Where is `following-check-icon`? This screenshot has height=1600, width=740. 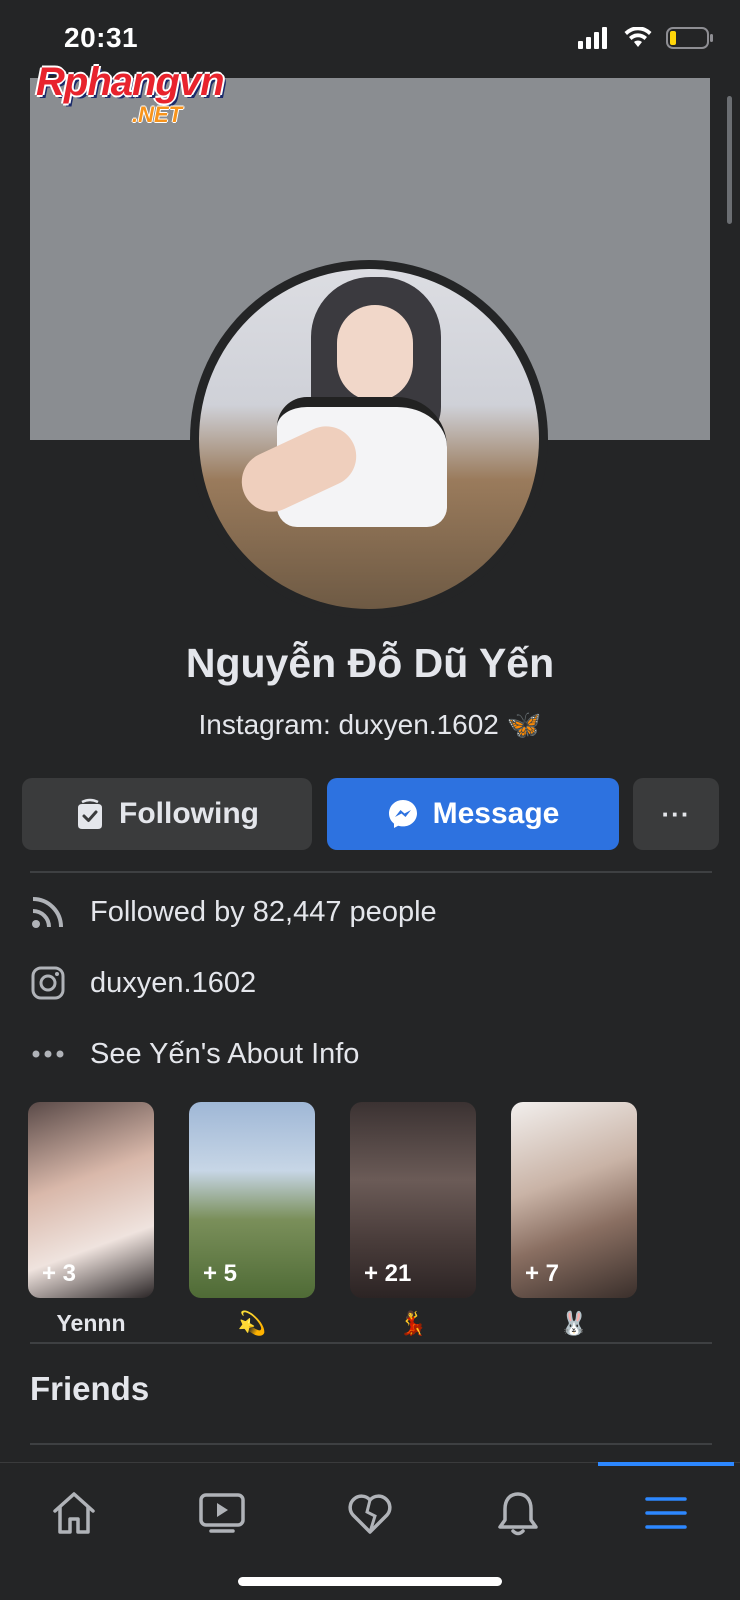
following-check-icon is located at coordinates (90, 813).